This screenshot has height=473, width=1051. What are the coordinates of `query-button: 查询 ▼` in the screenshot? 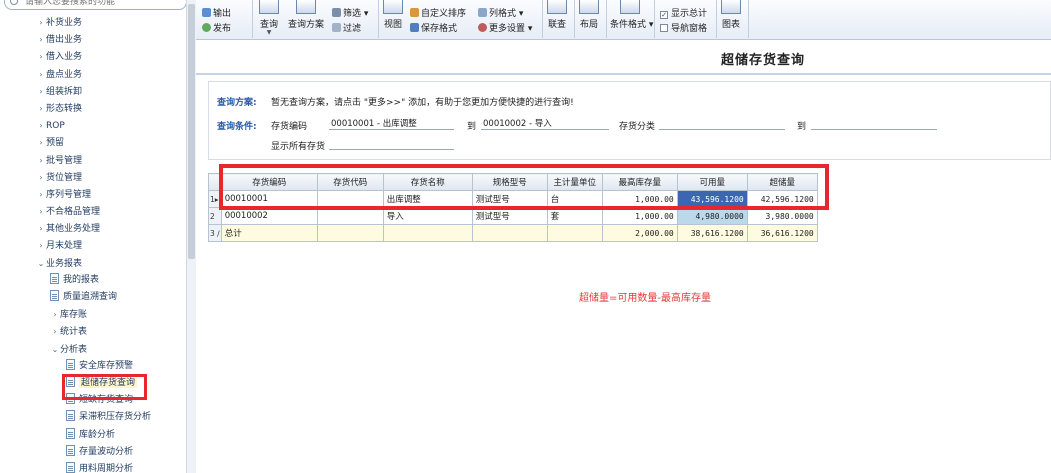 It's located at (269, 18).